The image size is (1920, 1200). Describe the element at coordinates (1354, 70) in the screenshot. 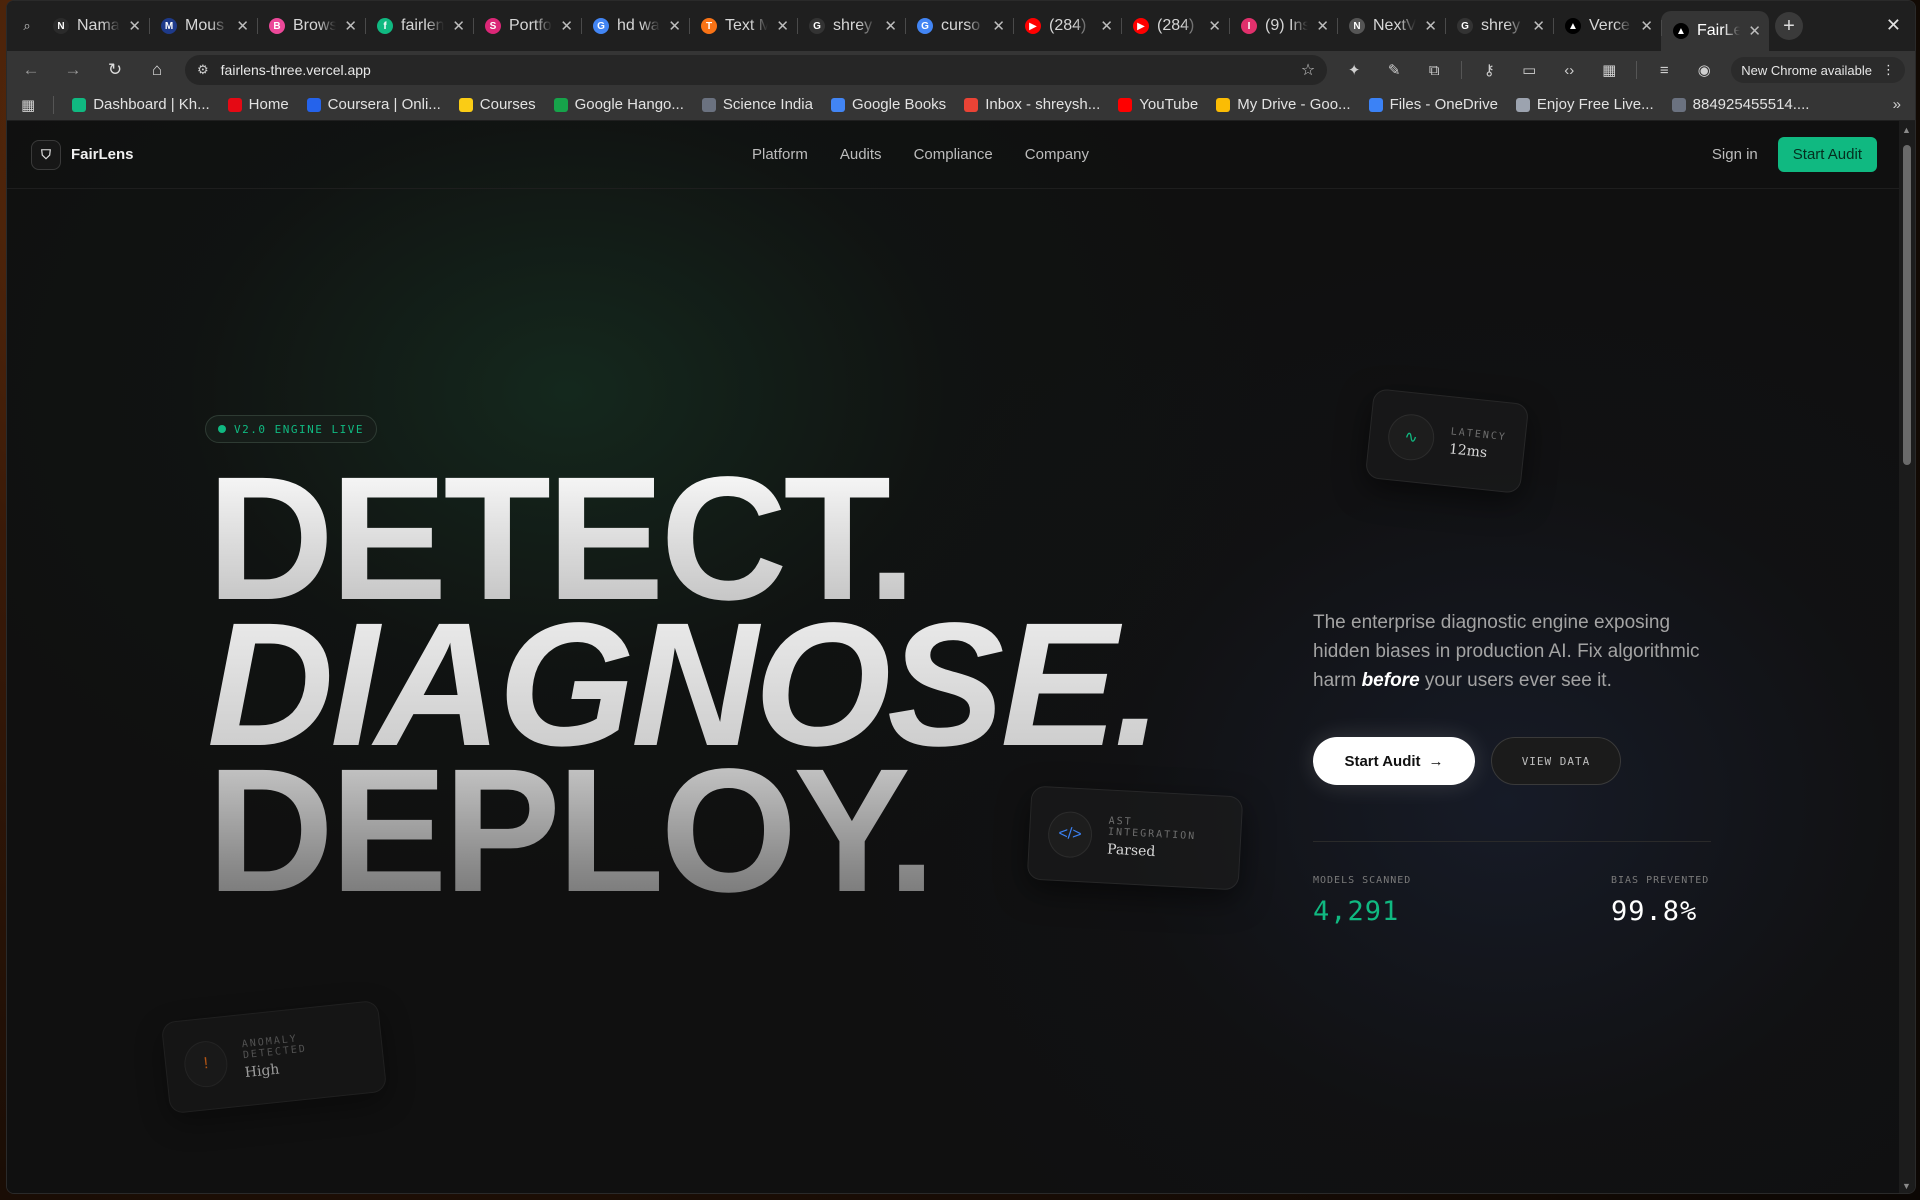

I see `extension-icon: ✦` at that location.